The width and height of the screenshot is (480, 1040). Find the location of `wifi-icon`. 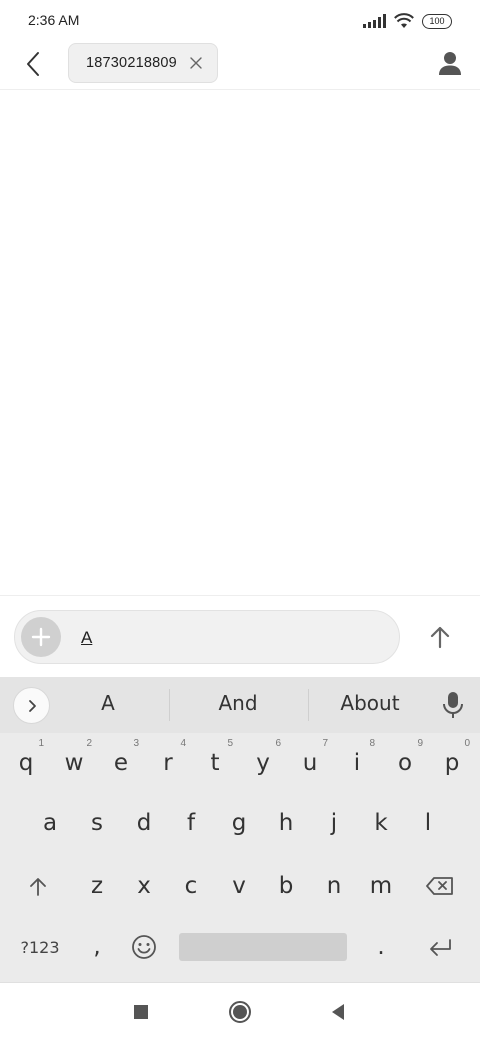

wifi-icon is located at coordinates (404, 20).